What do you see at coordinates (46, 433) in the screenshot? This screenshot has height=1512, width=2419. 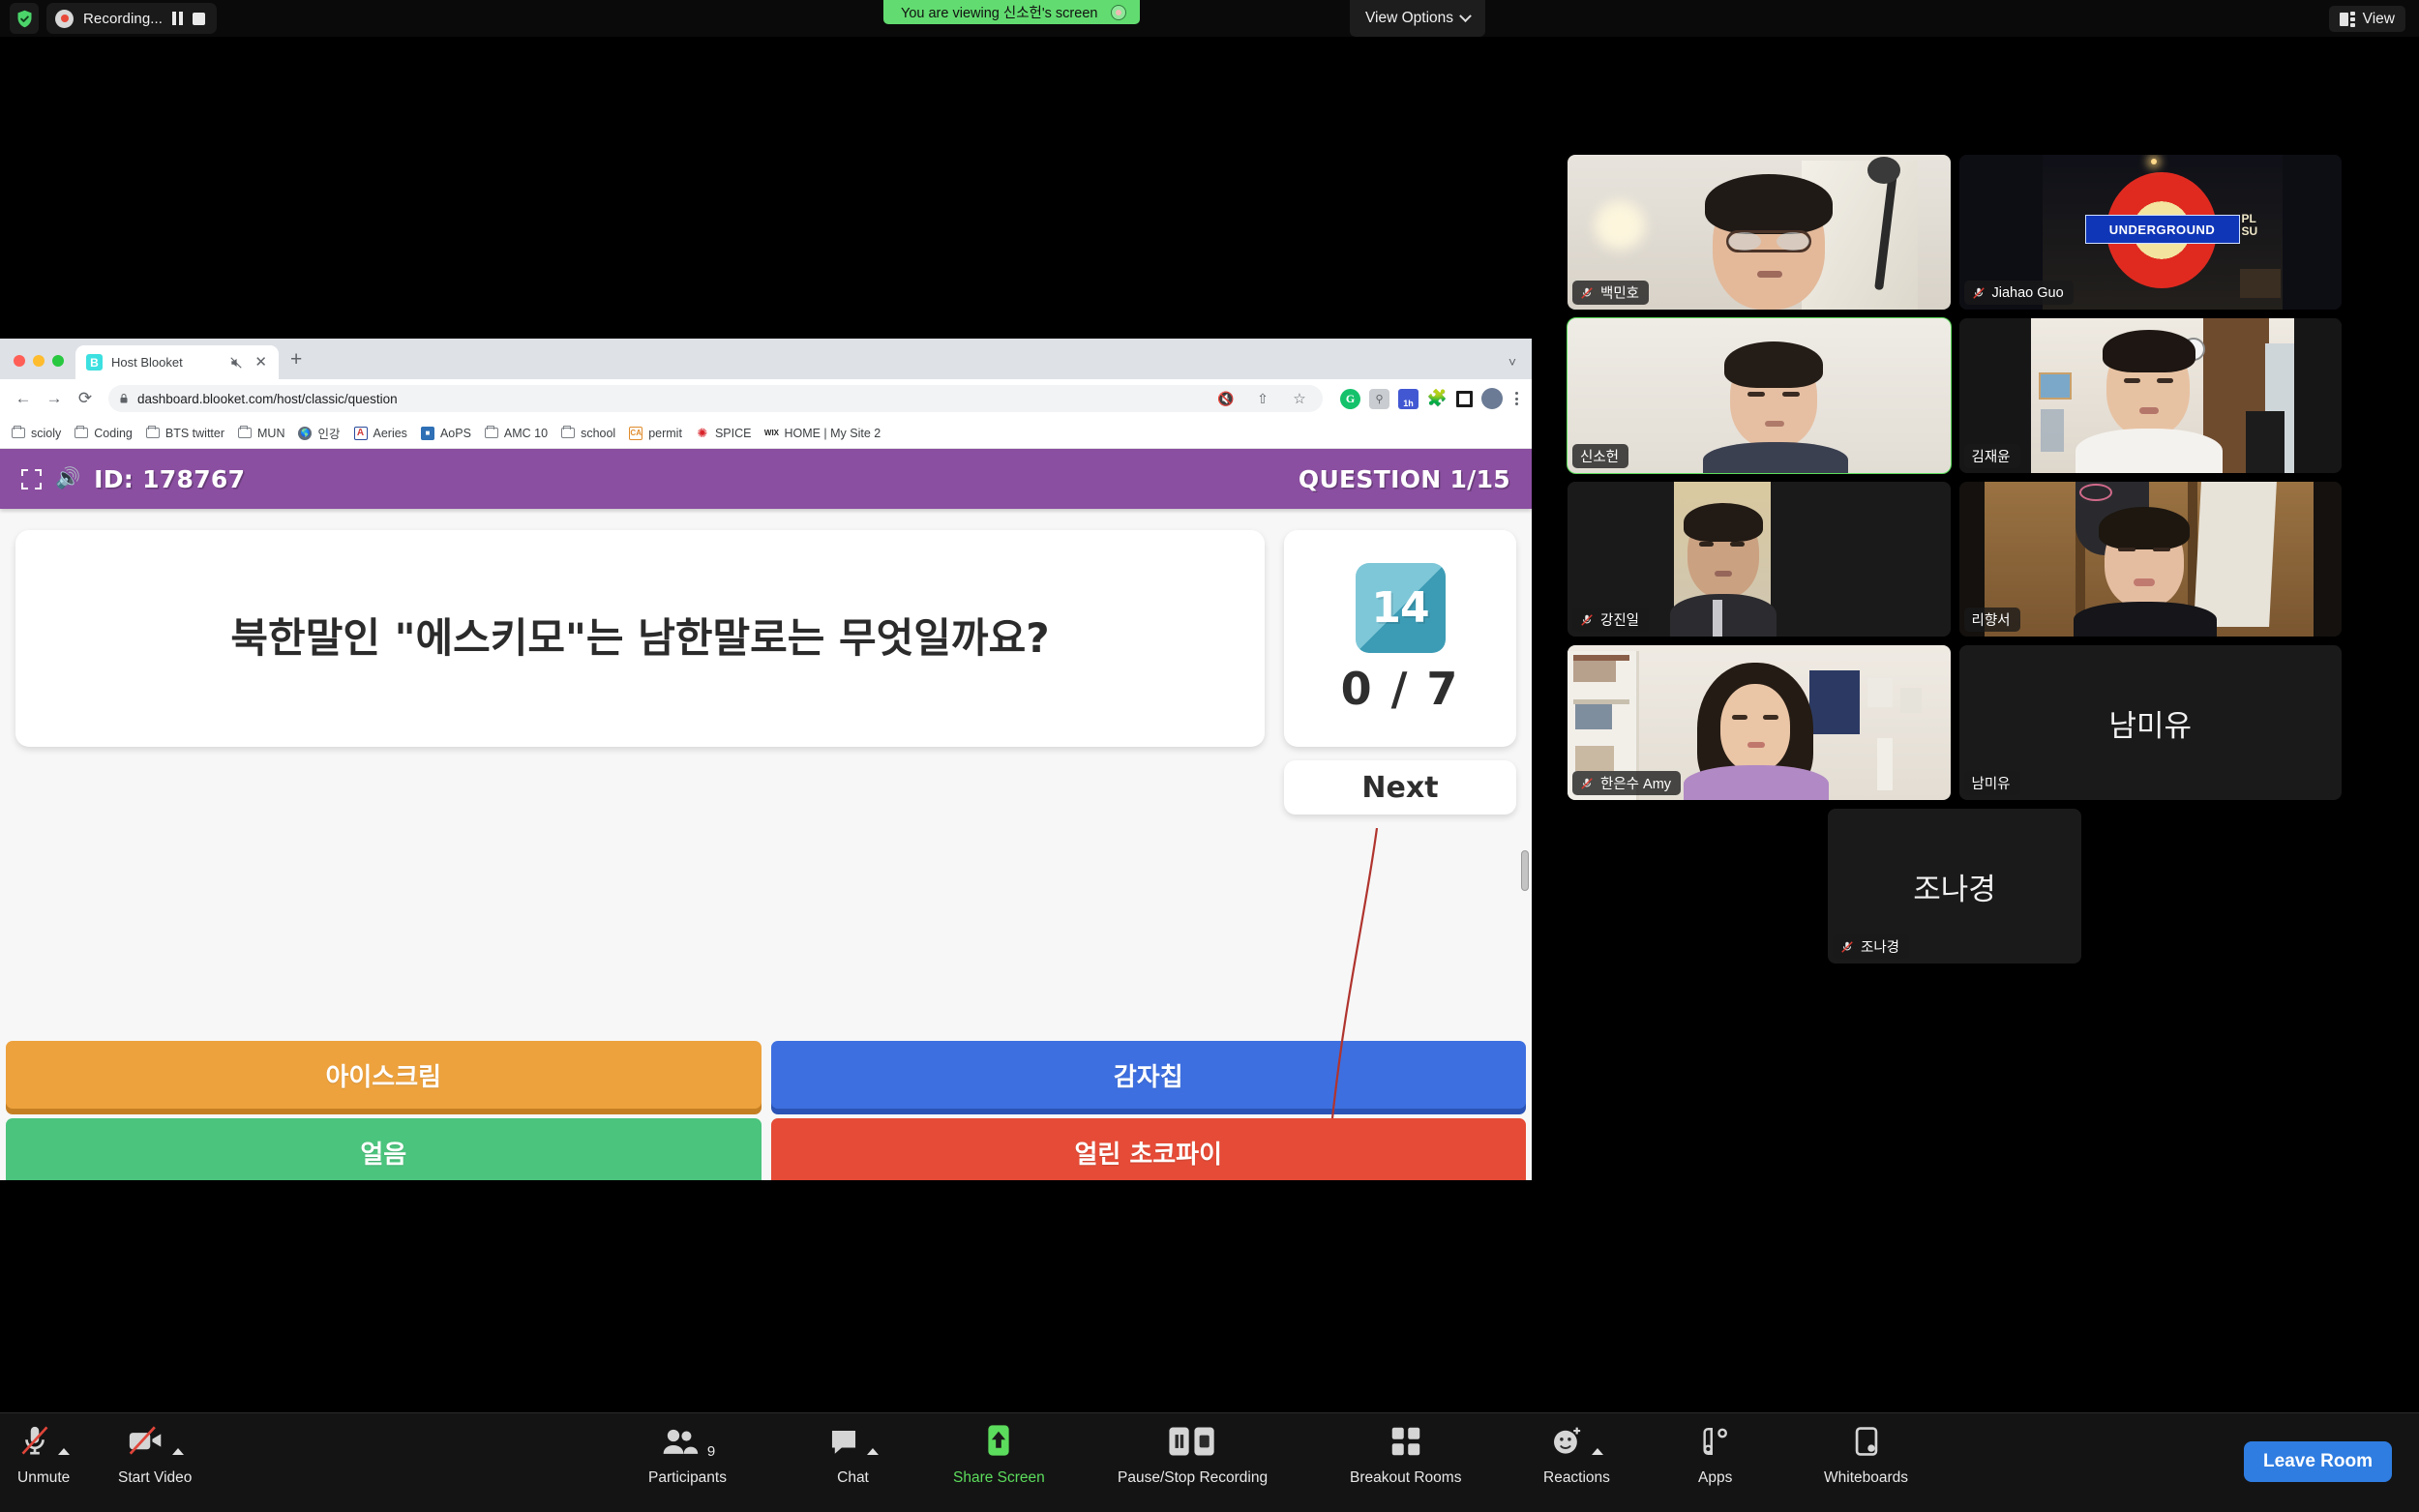 I see `bookmark-label: scioly` at bounding box center [46, 433].